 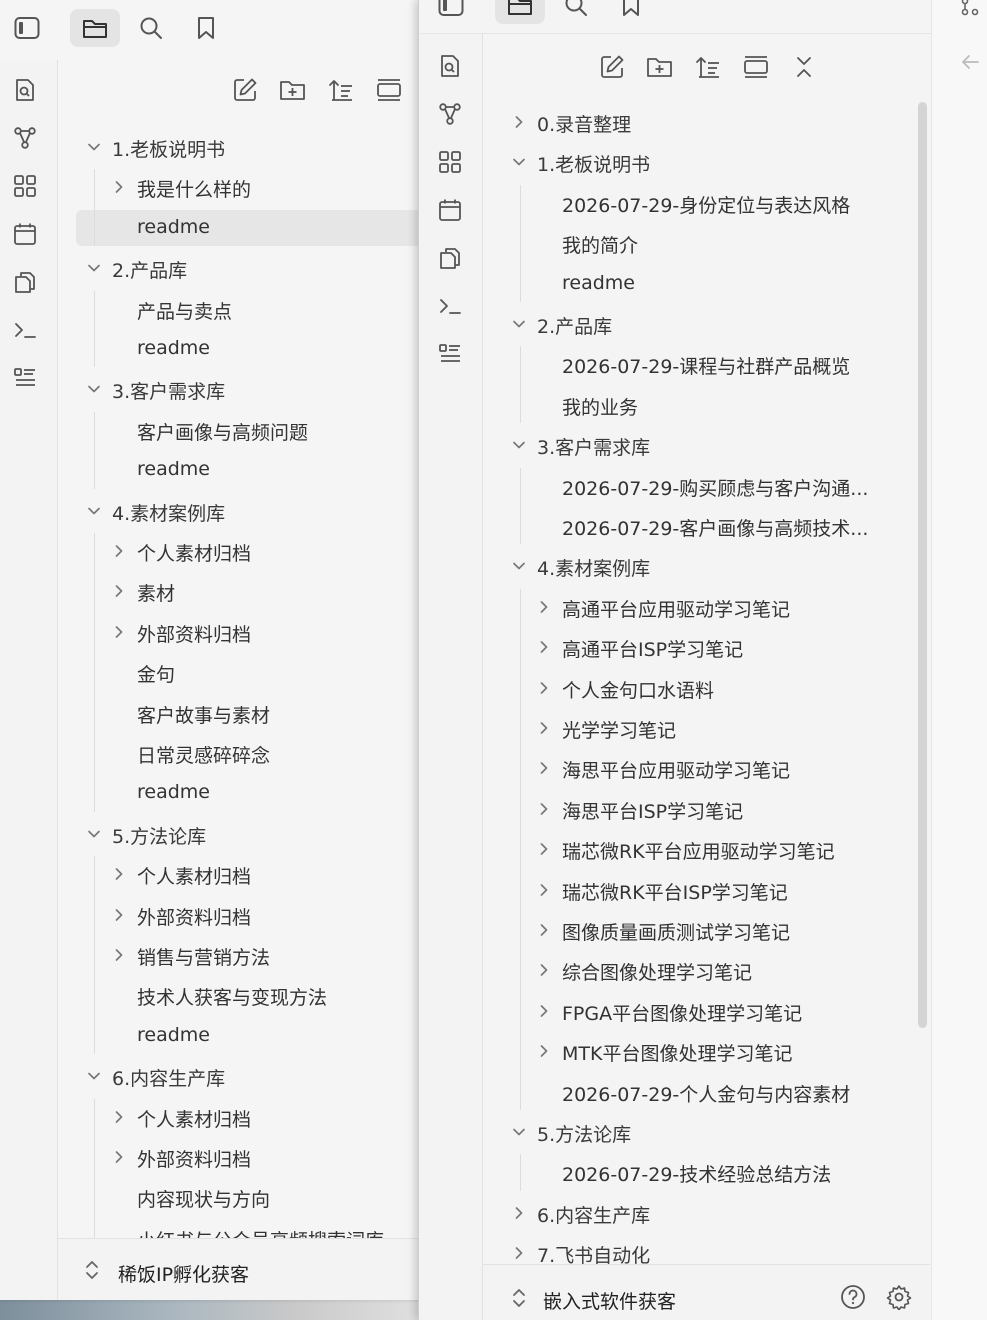 I want to click on tree-subfolder: MTK平台图像处理学习笔记, so click(x=689, y=1051).